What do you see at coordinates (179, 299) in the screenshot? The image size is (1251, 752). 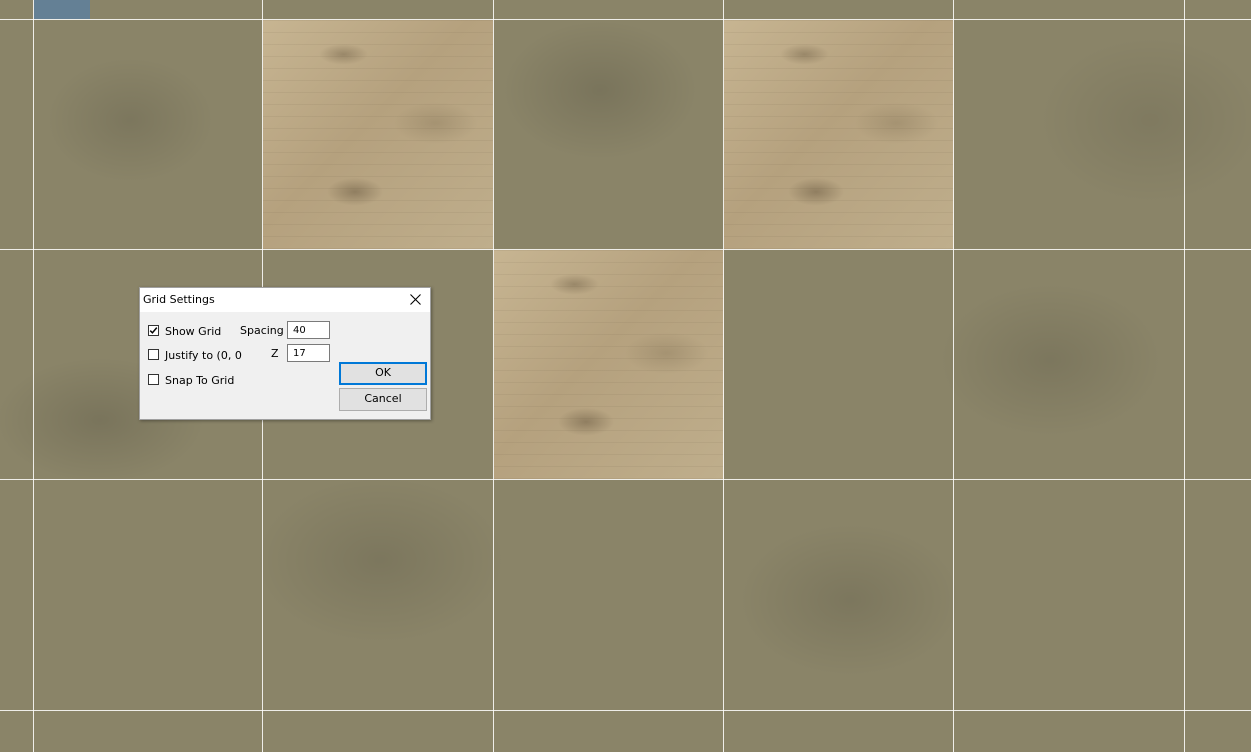 I see `dialog-title: Grid Settings` at bounding box center [179, 299].